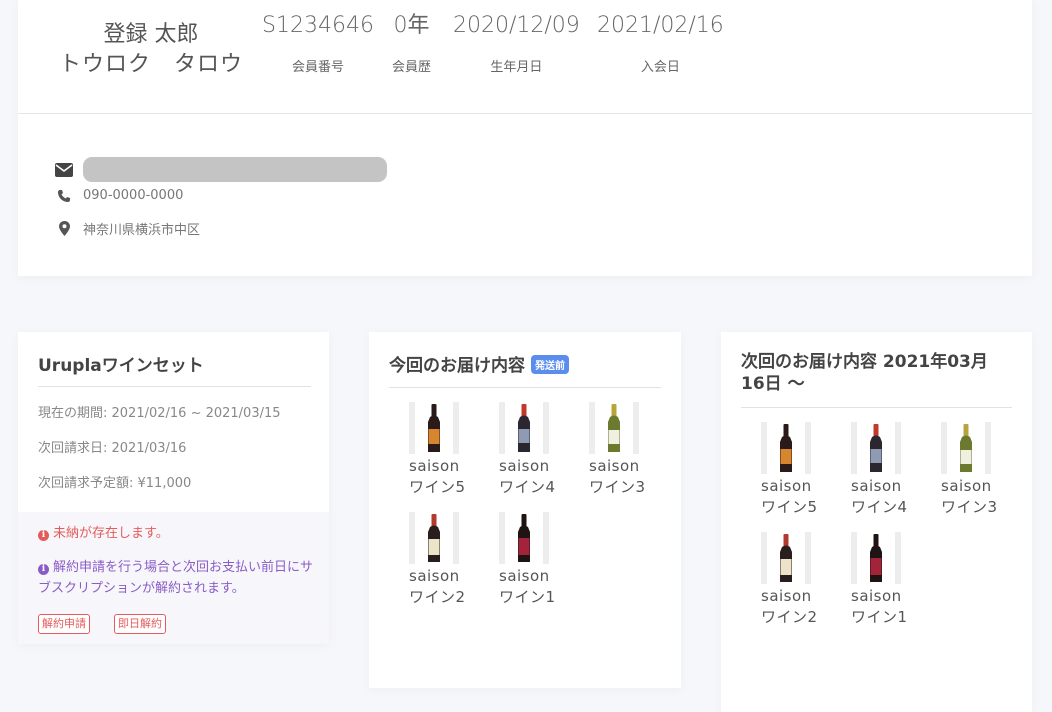 Image resolution: width=1052 pixels, height=712 pixels. Describe the element at coordinates (133, 195) in the screenshot. I see `phone-number: 090-0000-0000` at that location.